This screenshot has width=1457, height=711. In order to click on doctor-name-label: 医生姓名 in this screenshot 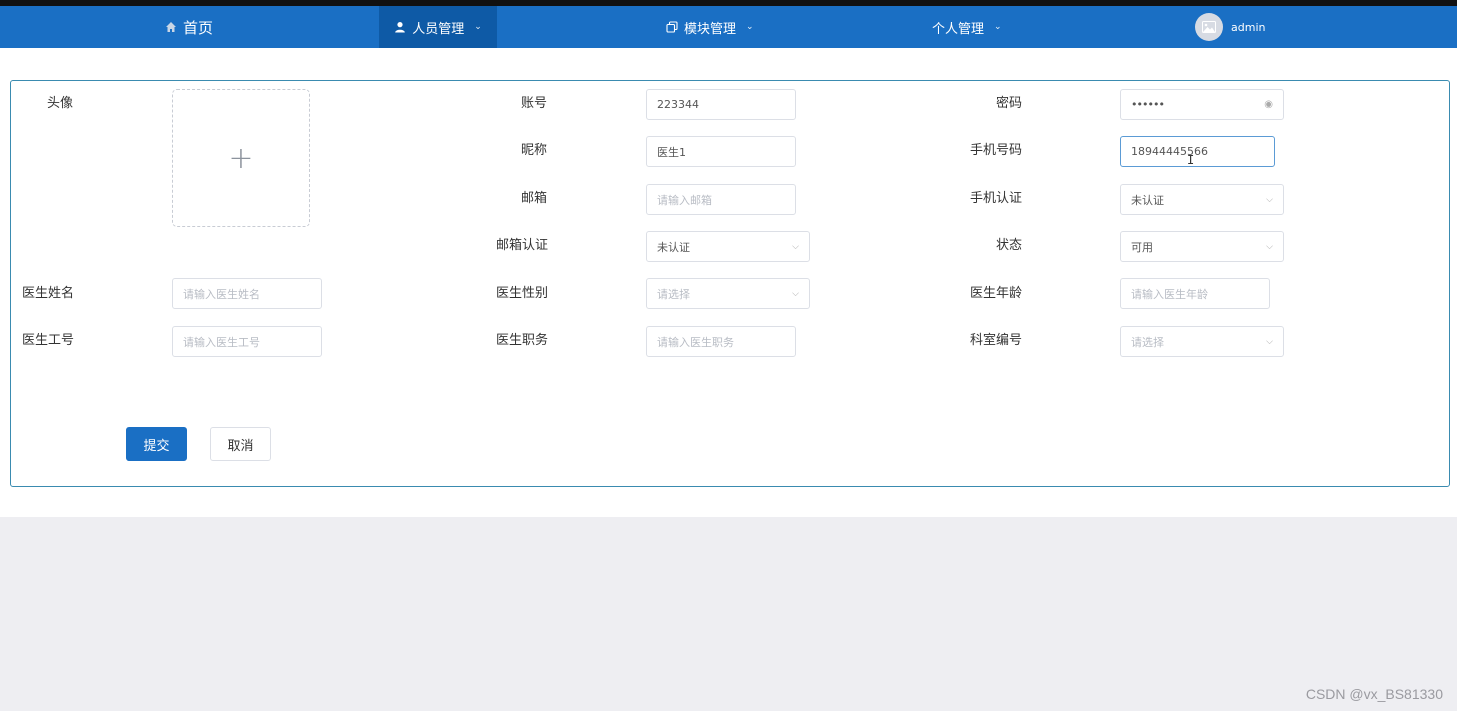, I will do `click(48, 293)`.